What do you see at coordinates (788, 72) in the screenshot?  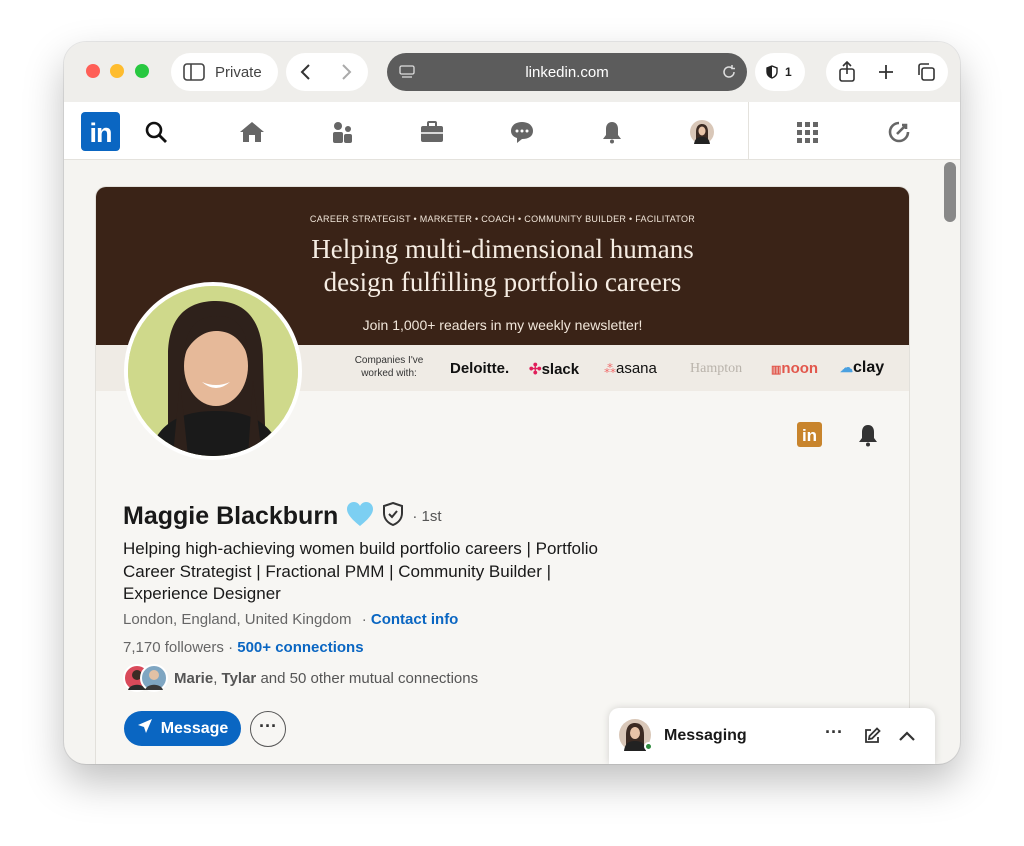 I see `shield-count: 1` at bounding box center [788, 72].